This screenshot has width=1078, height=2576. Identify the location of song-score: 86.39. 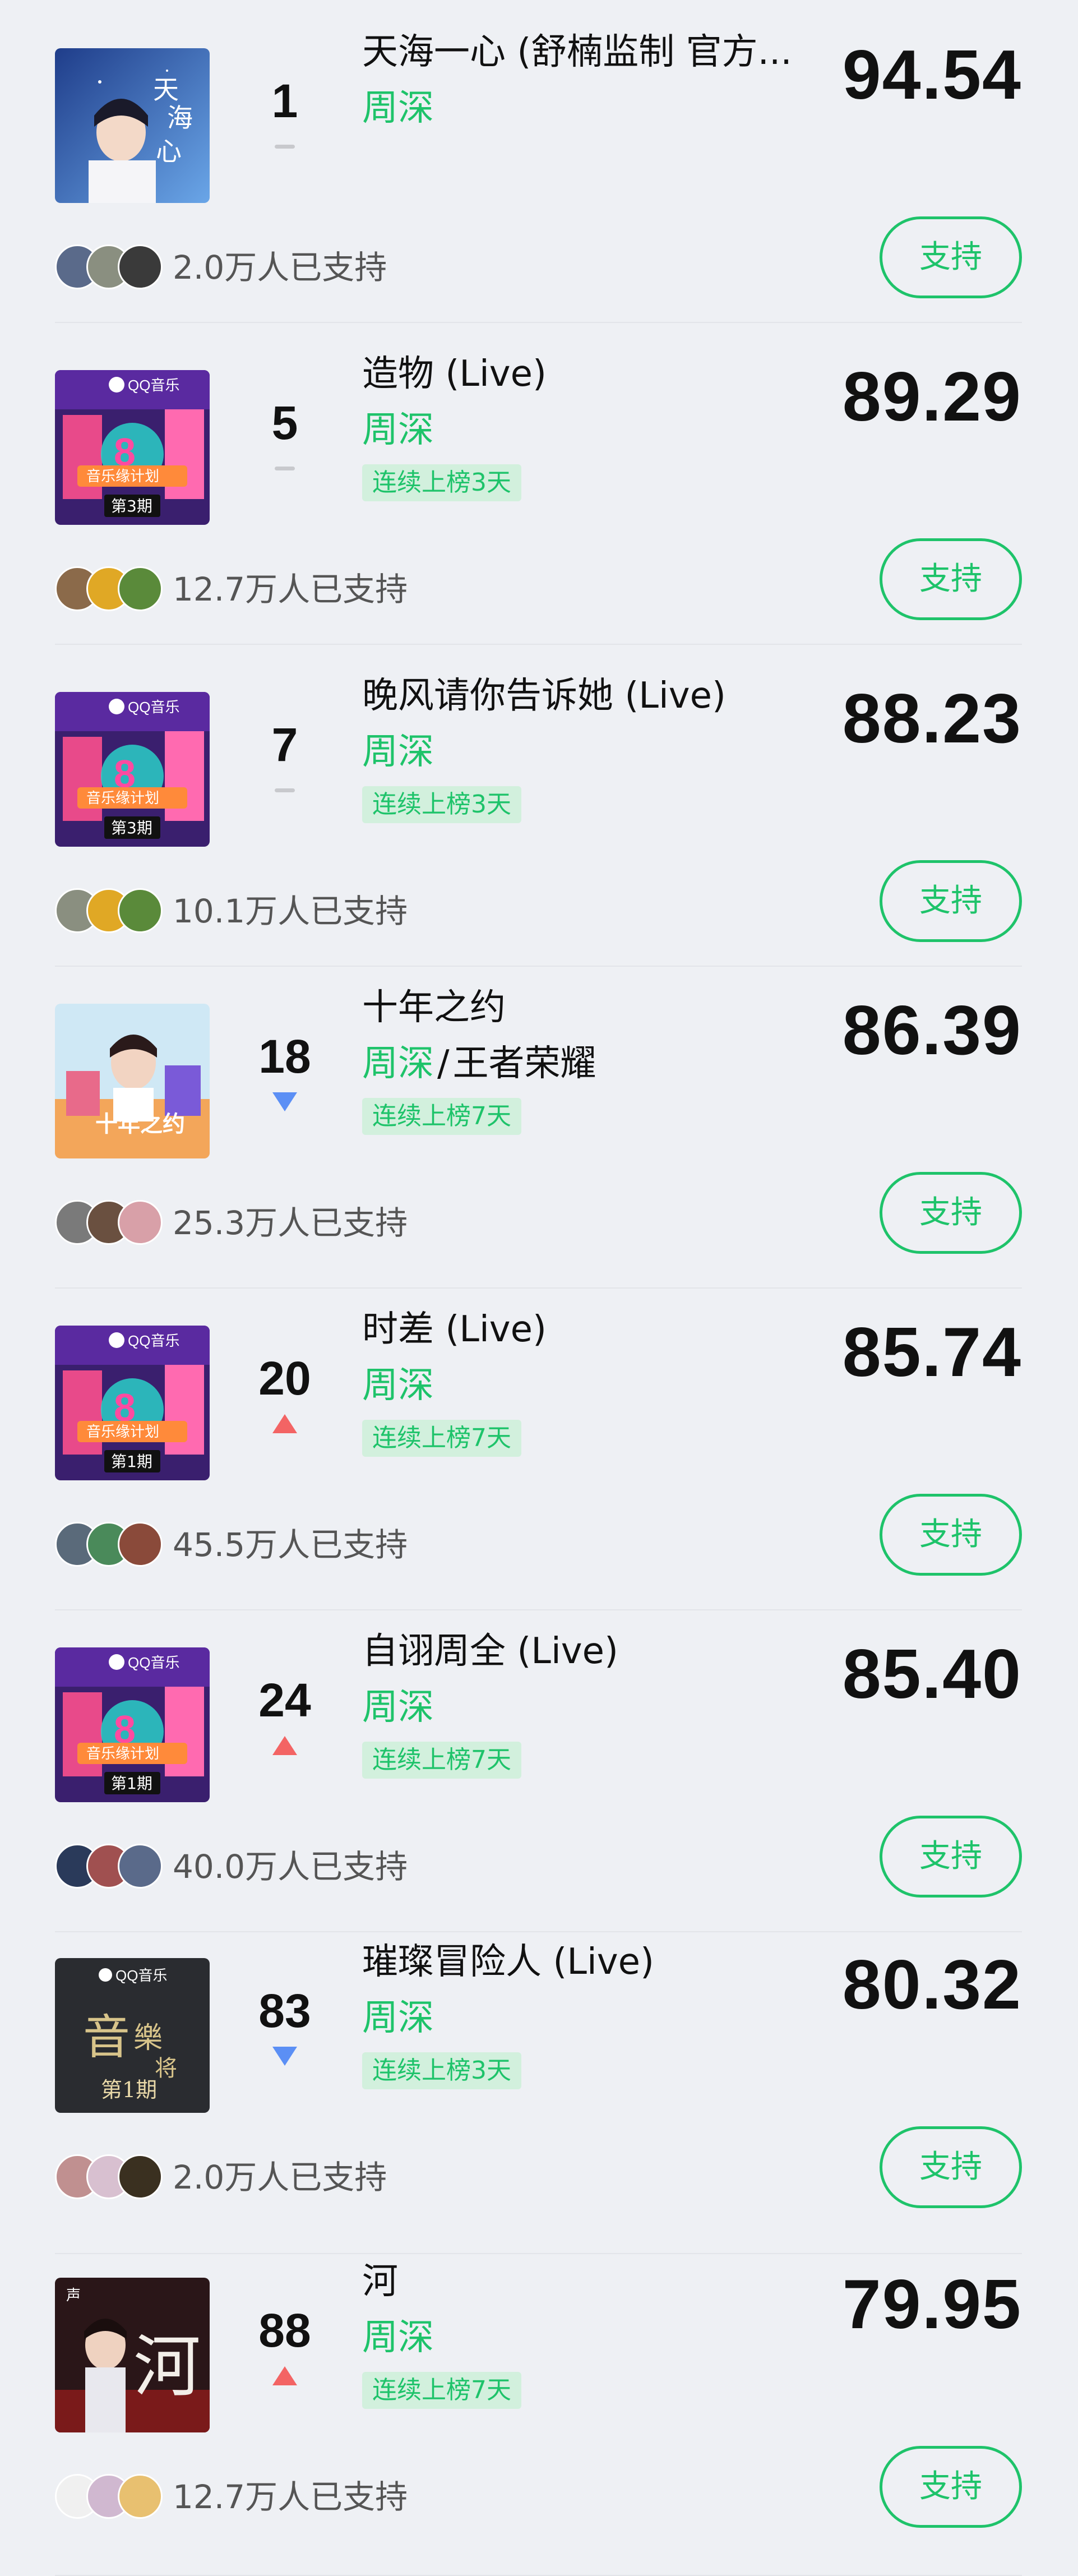
(932, 1030).